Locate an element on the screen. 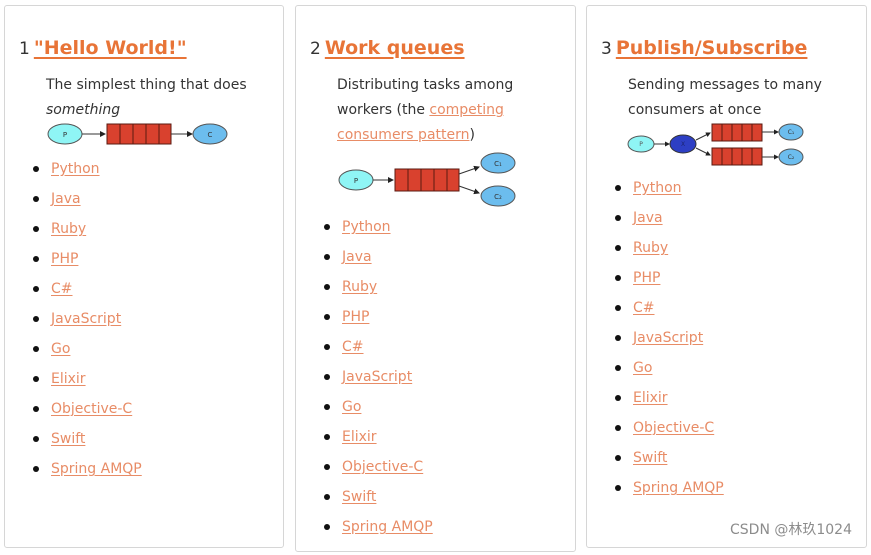 This screenshot has width=871, height=555. tutorial-title: 2 Work queues is located at coordinates (387, 48).